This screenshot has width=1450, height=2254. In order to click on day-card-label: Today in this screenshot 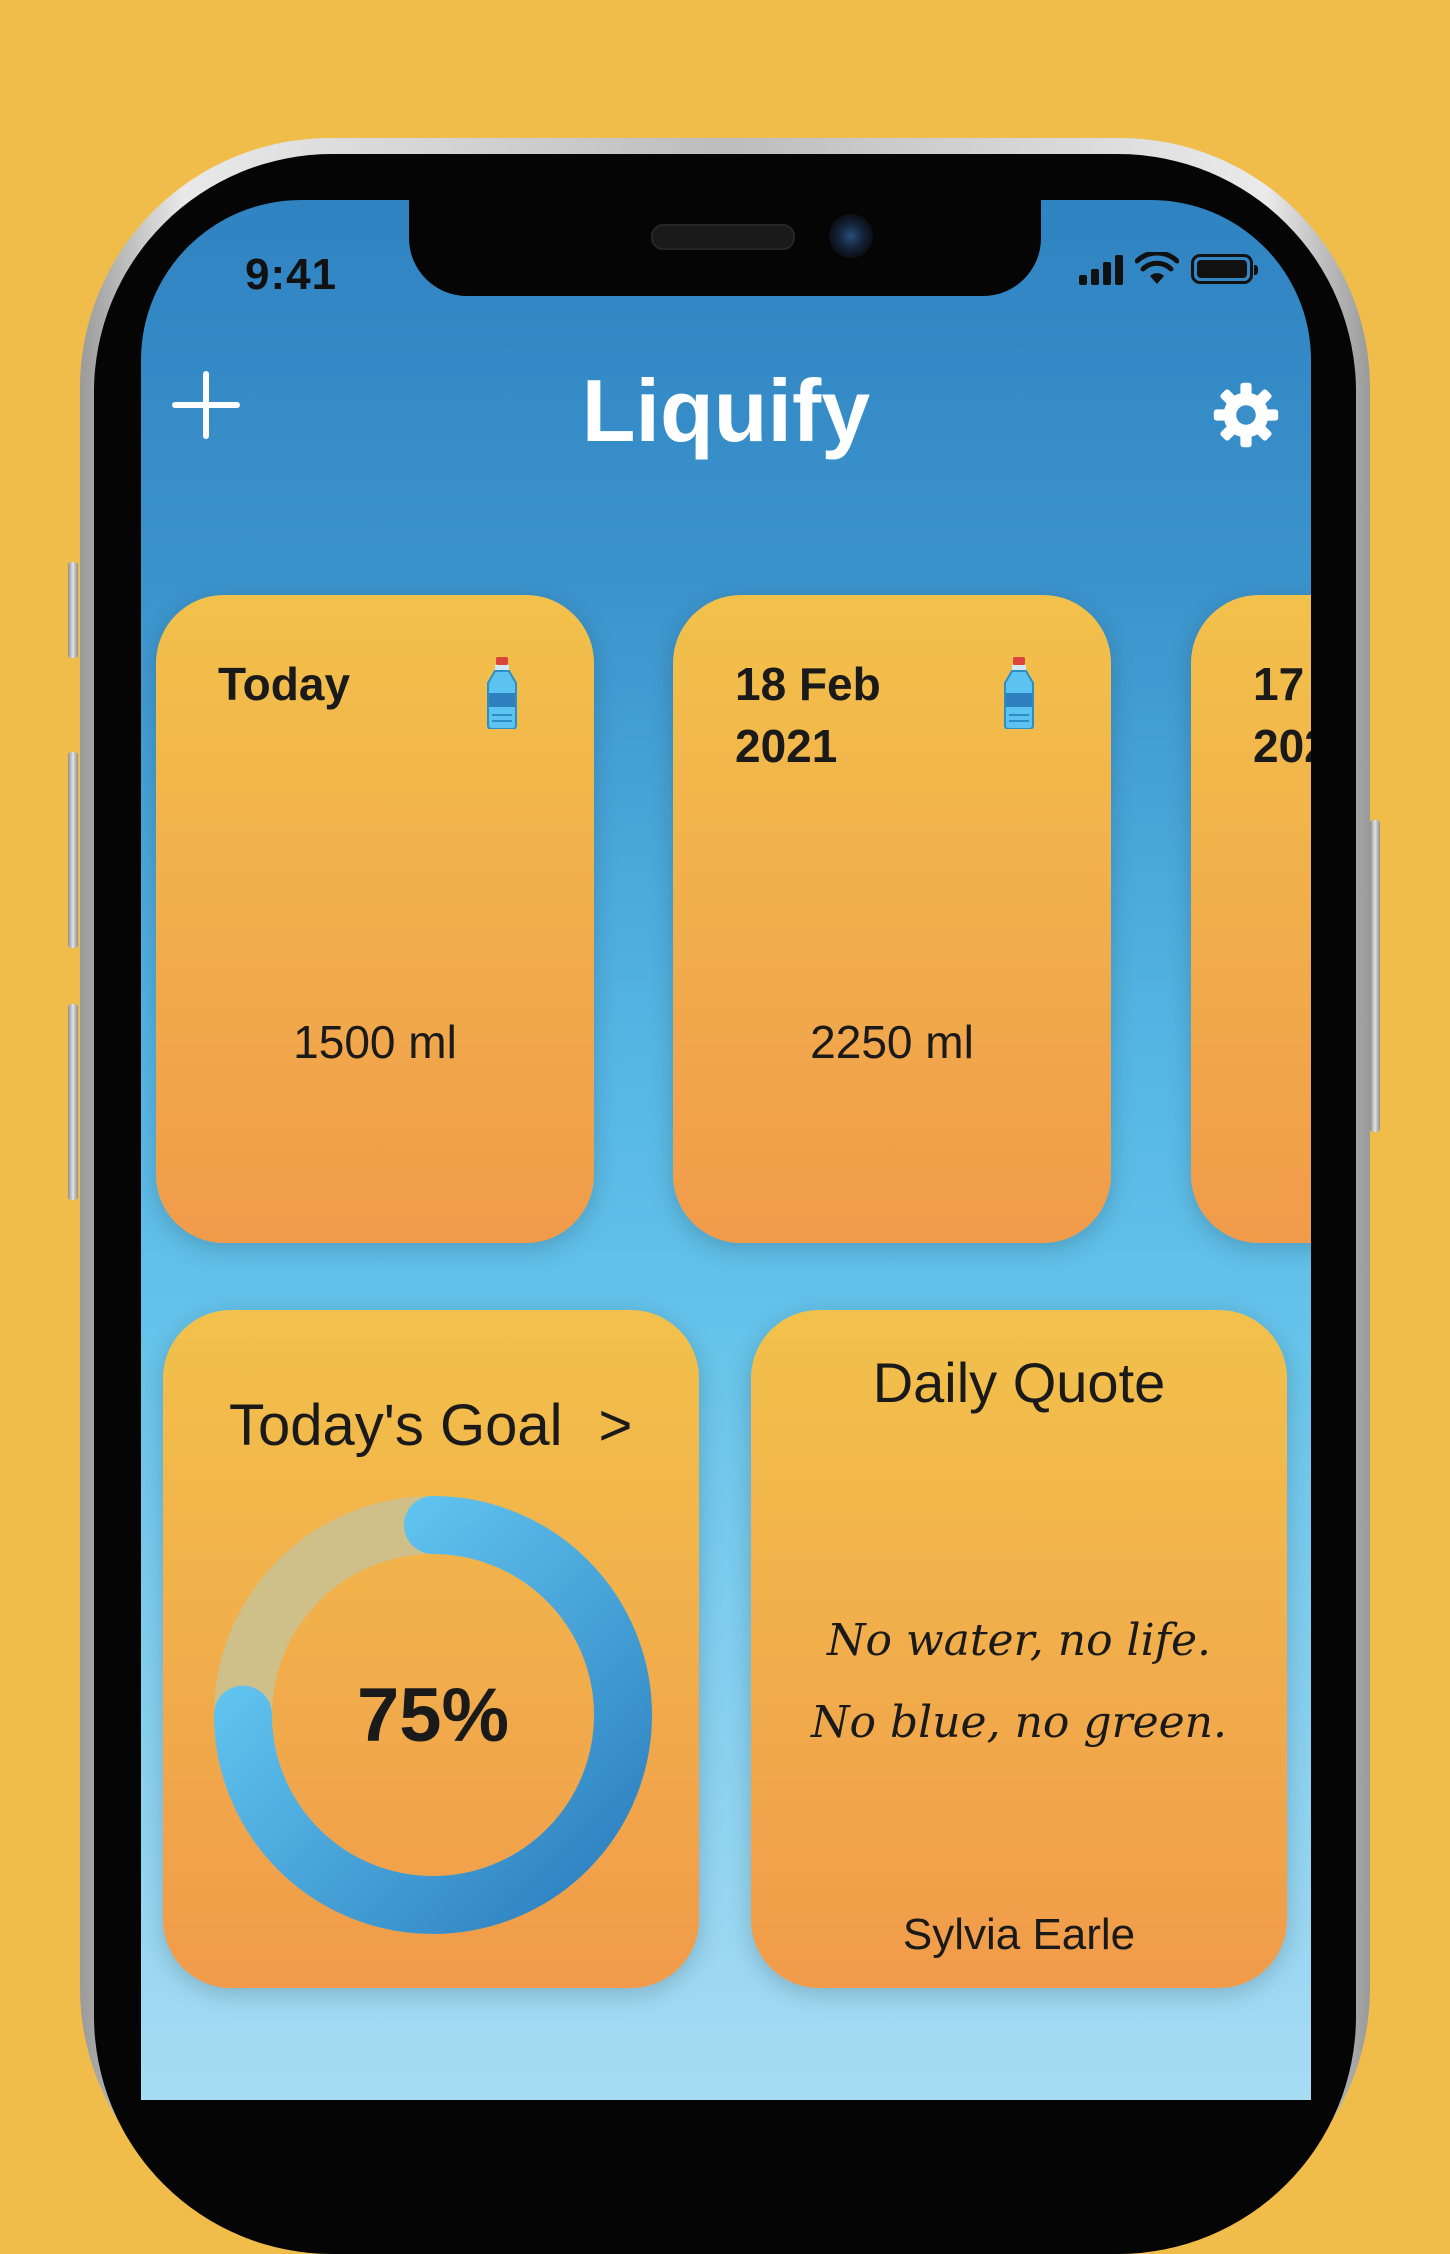, I will do `click(284, 684)`.